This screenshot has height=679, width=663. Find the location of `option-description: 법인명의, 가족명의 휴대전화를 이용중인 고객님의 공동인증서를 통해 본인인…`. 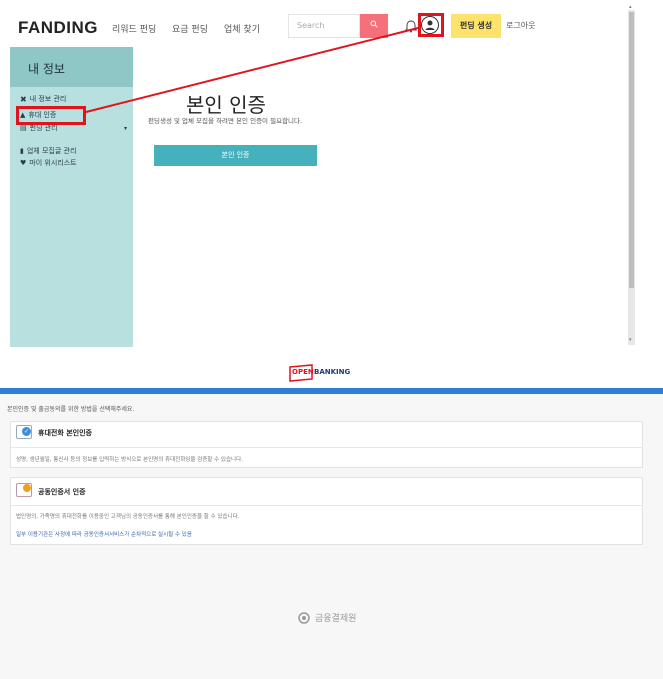

option-description: 법인명의, 가족명의 휴대전화를 이용중인 고객님의 공동인증서를 통해 본인인… is located at coordinates (128, 517).